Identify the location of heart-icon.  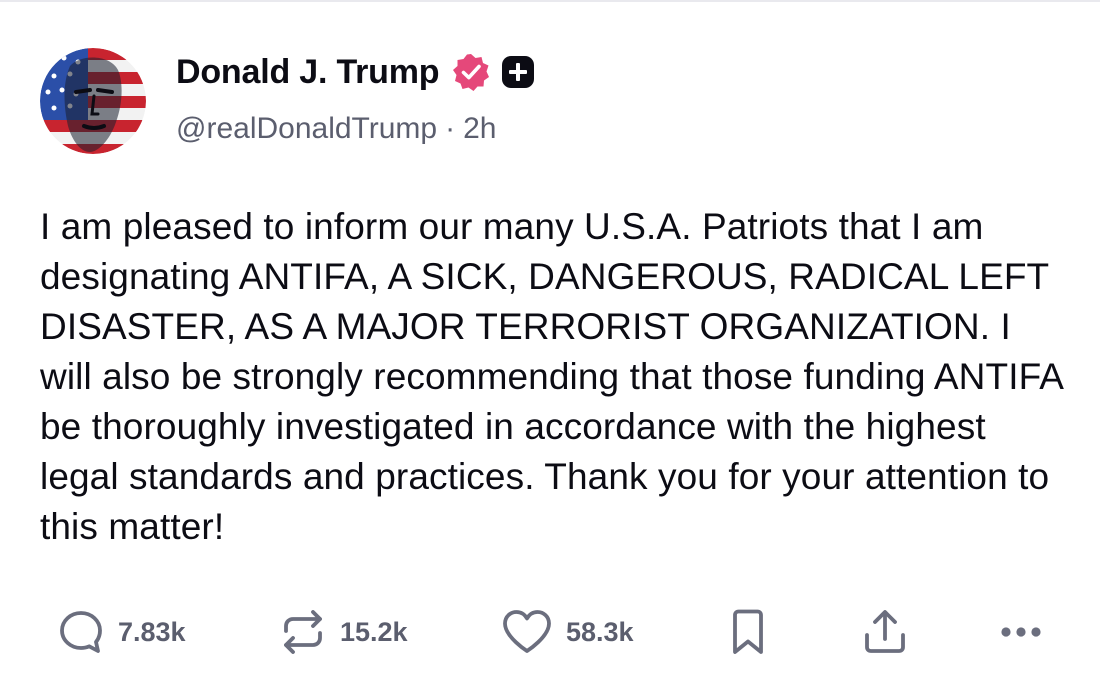
(527, 631).